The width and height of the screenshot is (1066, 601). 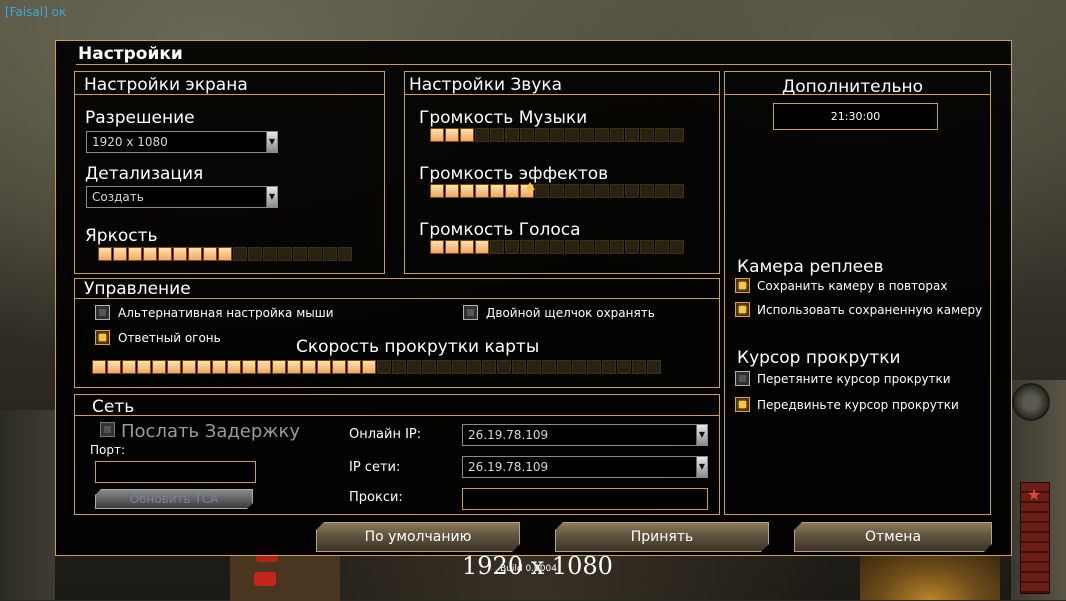 I want to click on double-click-checkbox, so click(x=470, y=312).